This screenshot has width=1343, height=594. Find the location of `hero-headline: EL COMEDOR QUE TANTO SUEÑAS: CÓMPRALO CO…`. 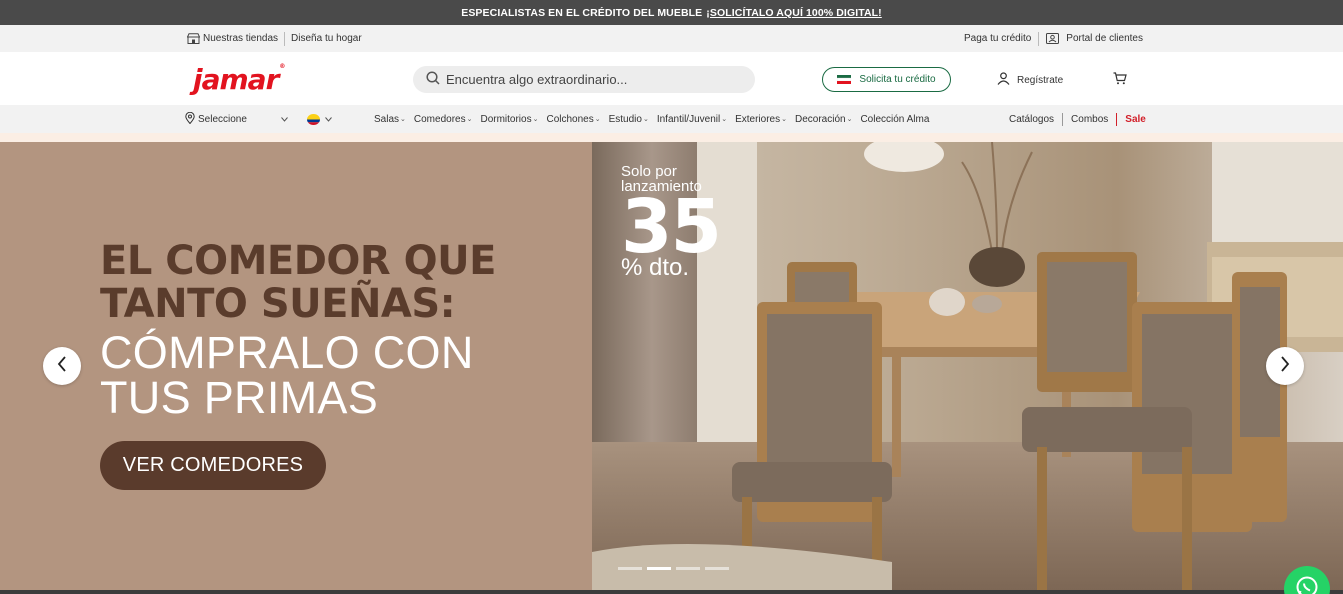

hero-headline: EL COMEDOR QUE TANTO SUEÑAS: CÓMPRALO CO… is located at coordinates (298, 330).